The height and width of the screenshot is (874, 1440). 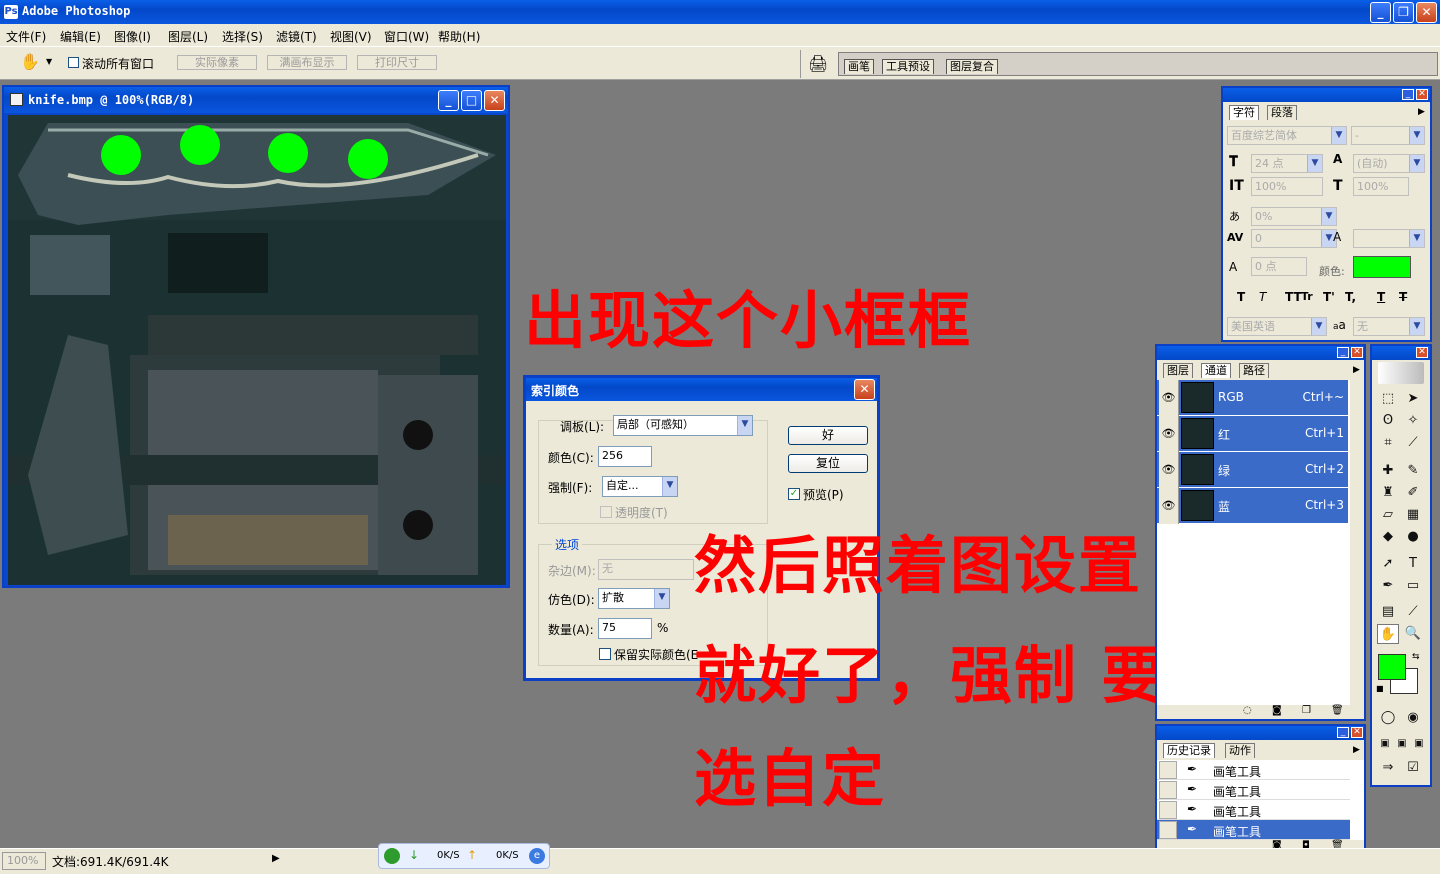 I want to click on transparency-checkbox, so click(x=606, y=512).